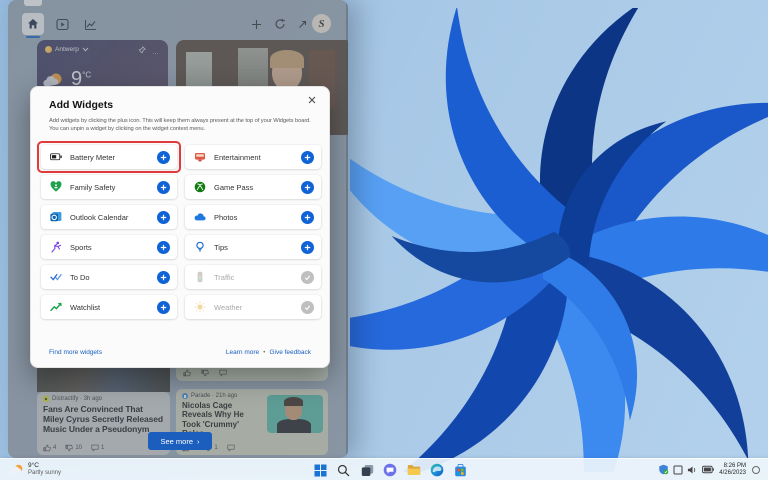 The image size is (768, 480). What do you see at coordinates (692, 470) in the screenshot?
I see `speaker-icon` at bounding box center [692, 470].